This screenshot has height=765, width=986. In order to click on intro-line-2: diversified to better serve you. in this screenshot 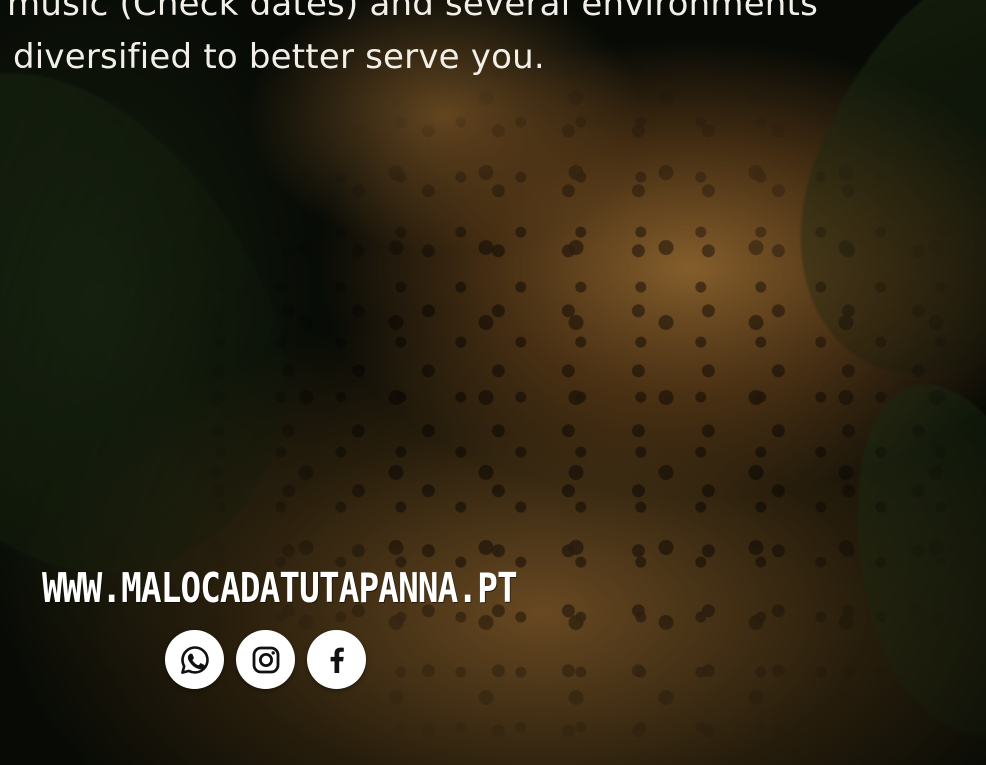, I will do `click(279, 57)`.